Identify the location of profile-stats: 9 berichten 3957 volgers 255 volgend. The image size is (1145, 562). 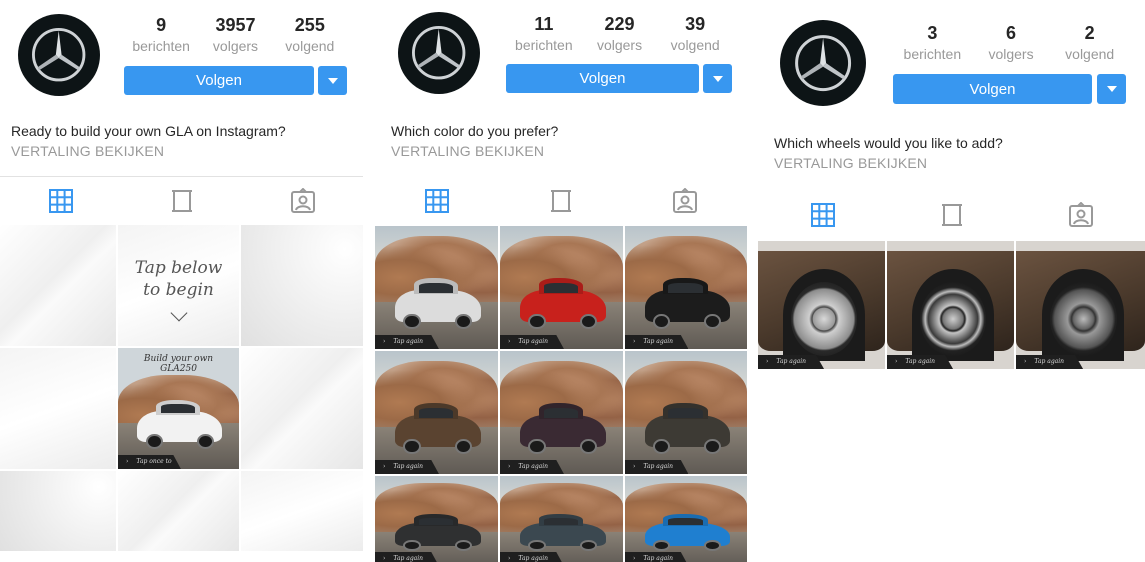
(235, 35).